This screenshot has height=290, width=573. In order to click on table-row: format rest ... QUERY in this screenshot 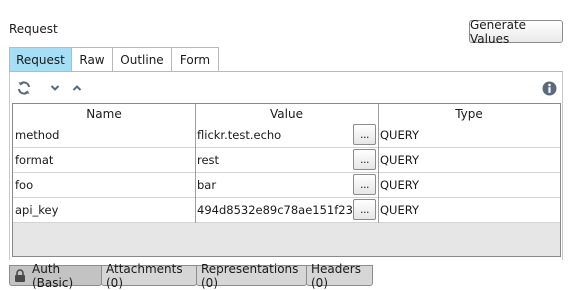, I will do `click(286, 160)`.